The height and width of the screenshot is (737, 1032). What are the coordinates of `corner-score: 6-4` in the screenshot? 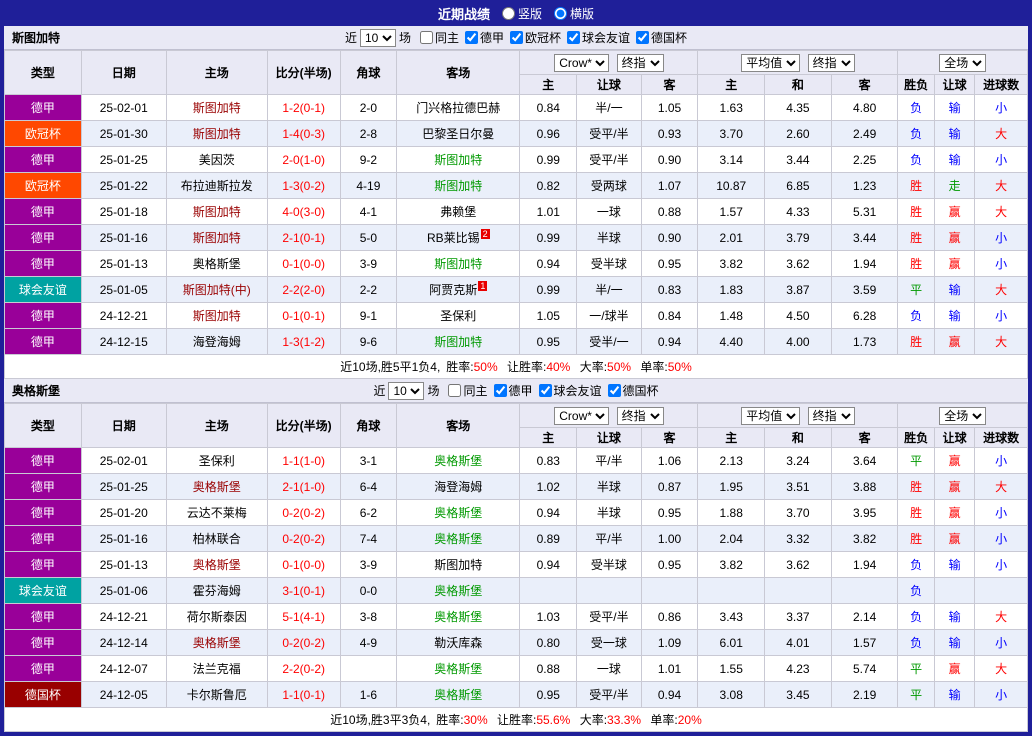 It's located at (368, 486).